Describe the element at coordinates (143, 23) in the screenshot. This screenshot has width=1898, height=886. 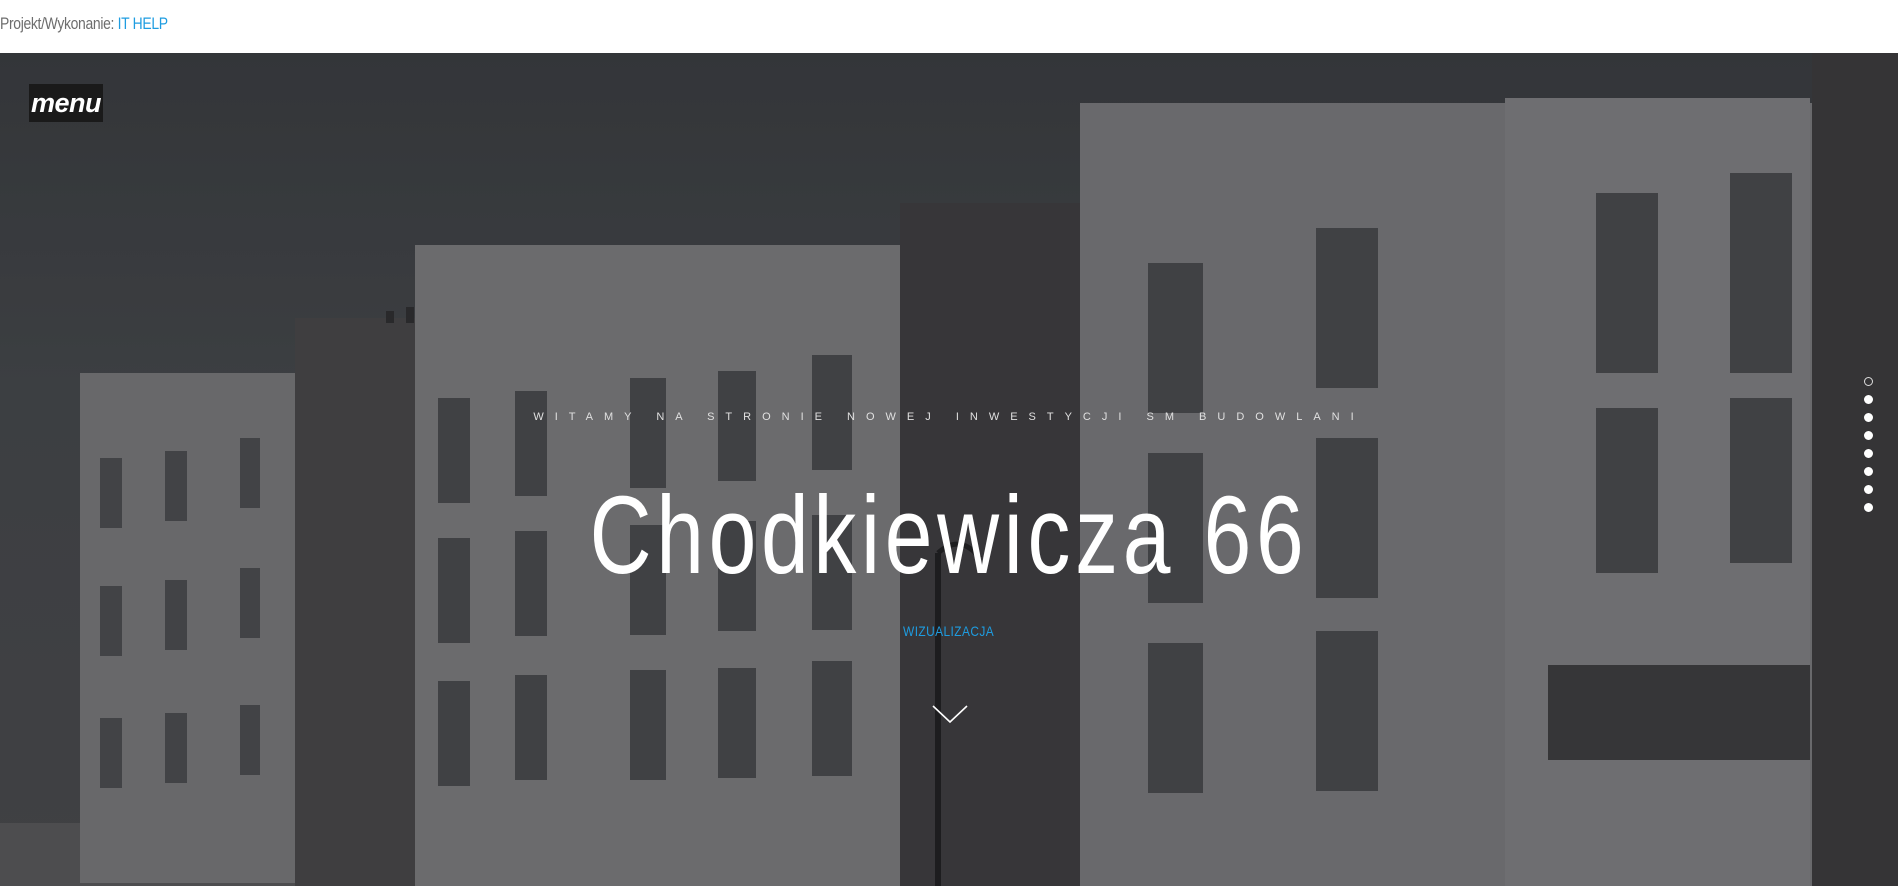
I see `credit-link: IT HELP` at that location.